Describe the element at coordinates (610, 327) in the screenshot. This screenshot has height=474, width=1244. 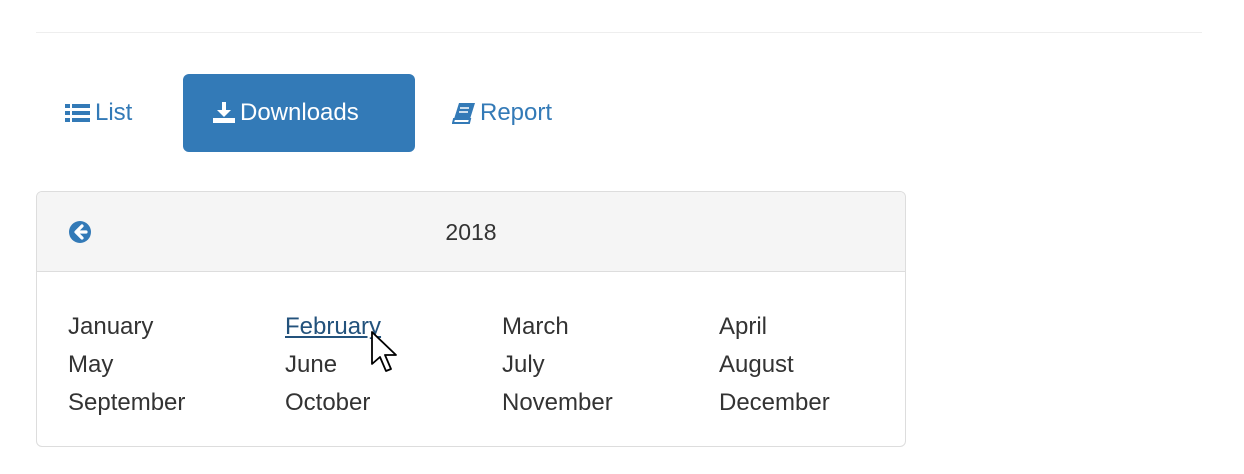
I see `month-march: March` at that location.